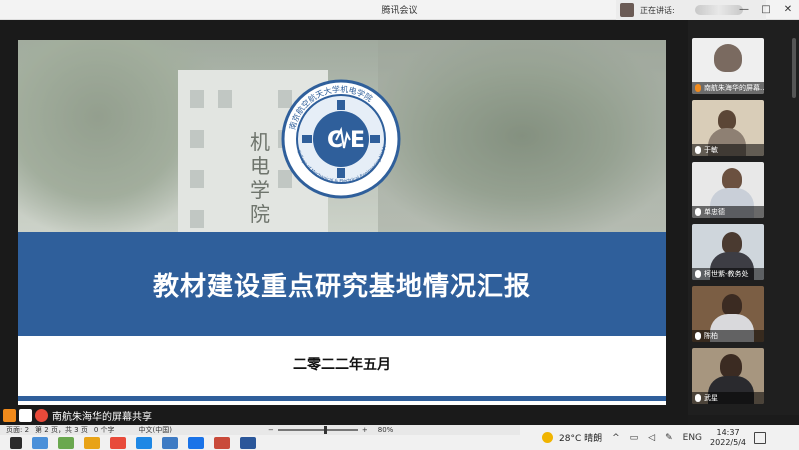 The height and width of the screenshot is (450, 799). I want to click on tray-expand-icon: ^, so click(616, 438).